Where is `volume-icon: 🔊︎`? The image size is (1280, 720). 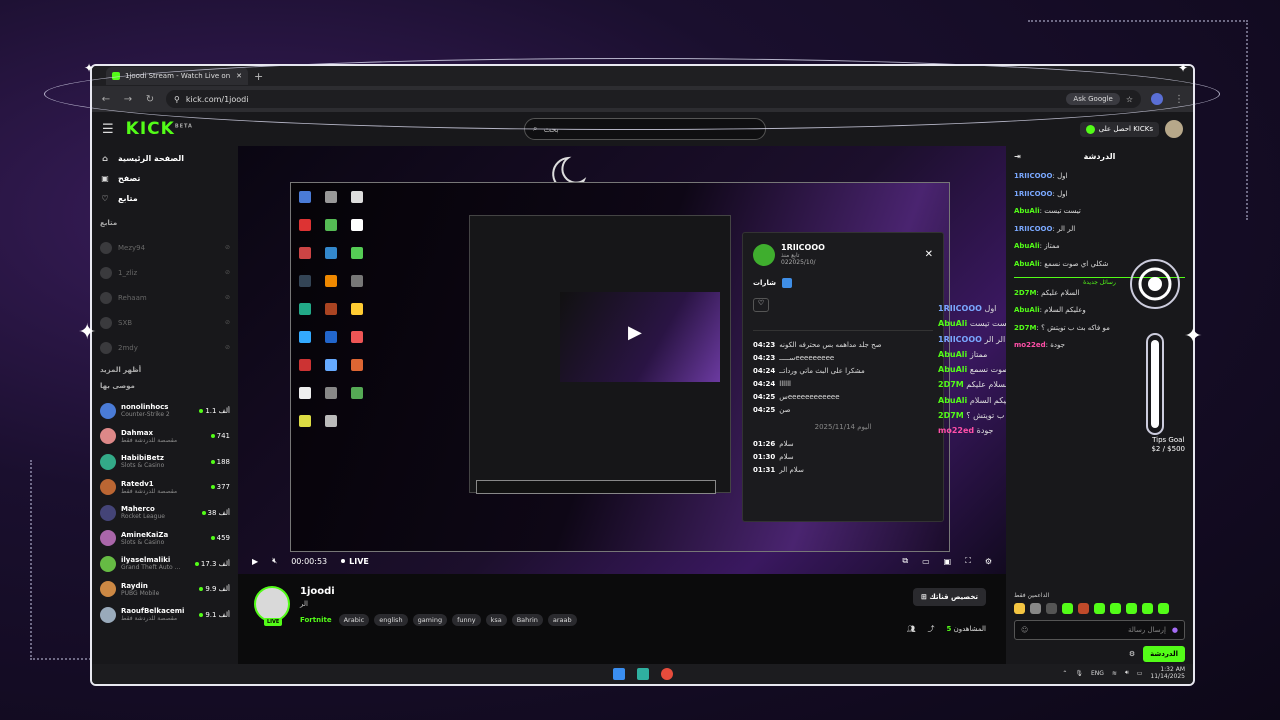
volume-icon: 🔊︎ is located at coordinates (1127, 673).